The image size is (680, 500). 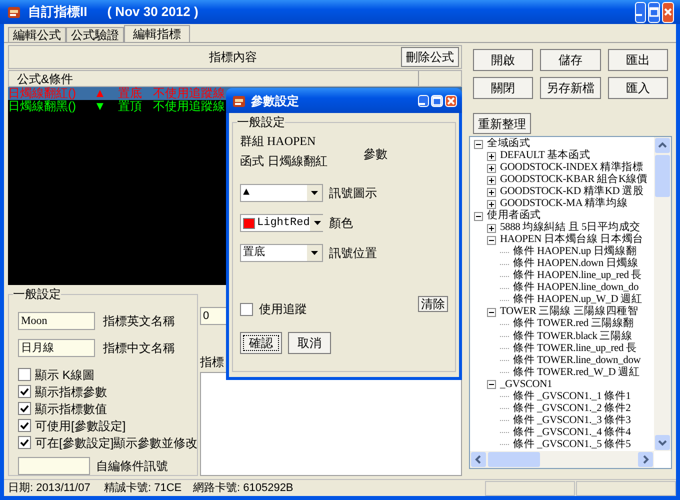 What do you see at coordinates (214, 78) in the screenshot?
I see `column-header: 公式&條件` at bounding box center [214, 78].